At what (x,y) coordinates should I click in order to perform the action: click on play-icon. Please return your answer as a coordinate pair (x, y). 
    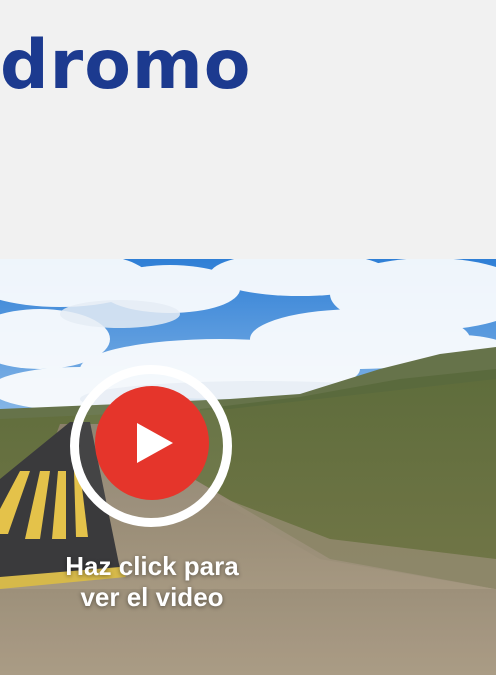
    Looking at the image, I should click on (155, 443).